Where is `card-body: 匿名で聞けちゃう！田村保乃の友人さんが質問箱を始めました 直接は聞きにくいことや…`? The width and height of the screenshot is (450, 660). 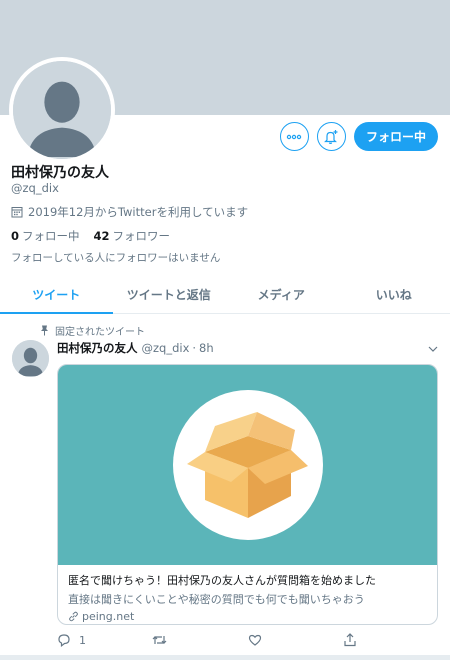 card-body: 匿名で聞けちゃう！田村保乃の友人さんが質問箱を始めました 直接は聞きにくいことや… is located at coordinates (247, 594).